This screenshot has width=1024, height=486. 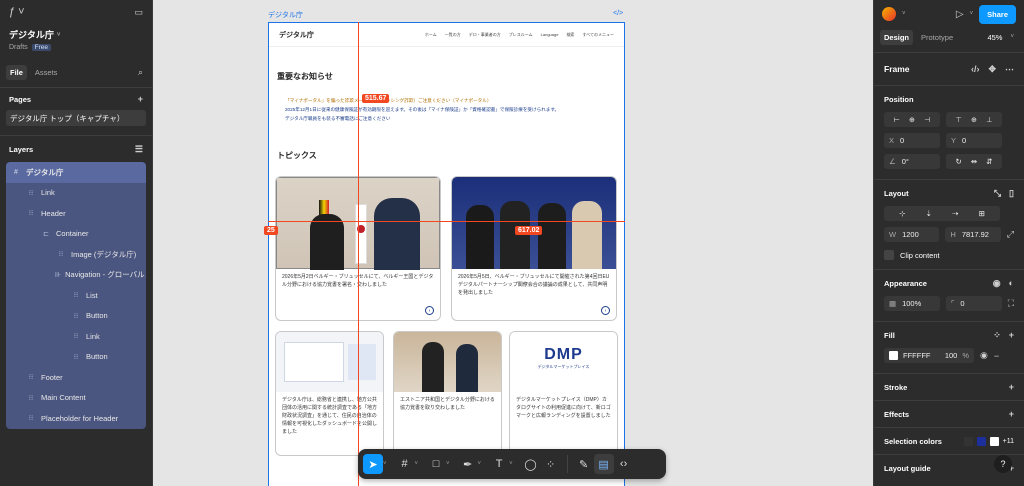 I want to click on layer-item: ⁝⁝ Placeholder for Header, so click(x=76, y=418).